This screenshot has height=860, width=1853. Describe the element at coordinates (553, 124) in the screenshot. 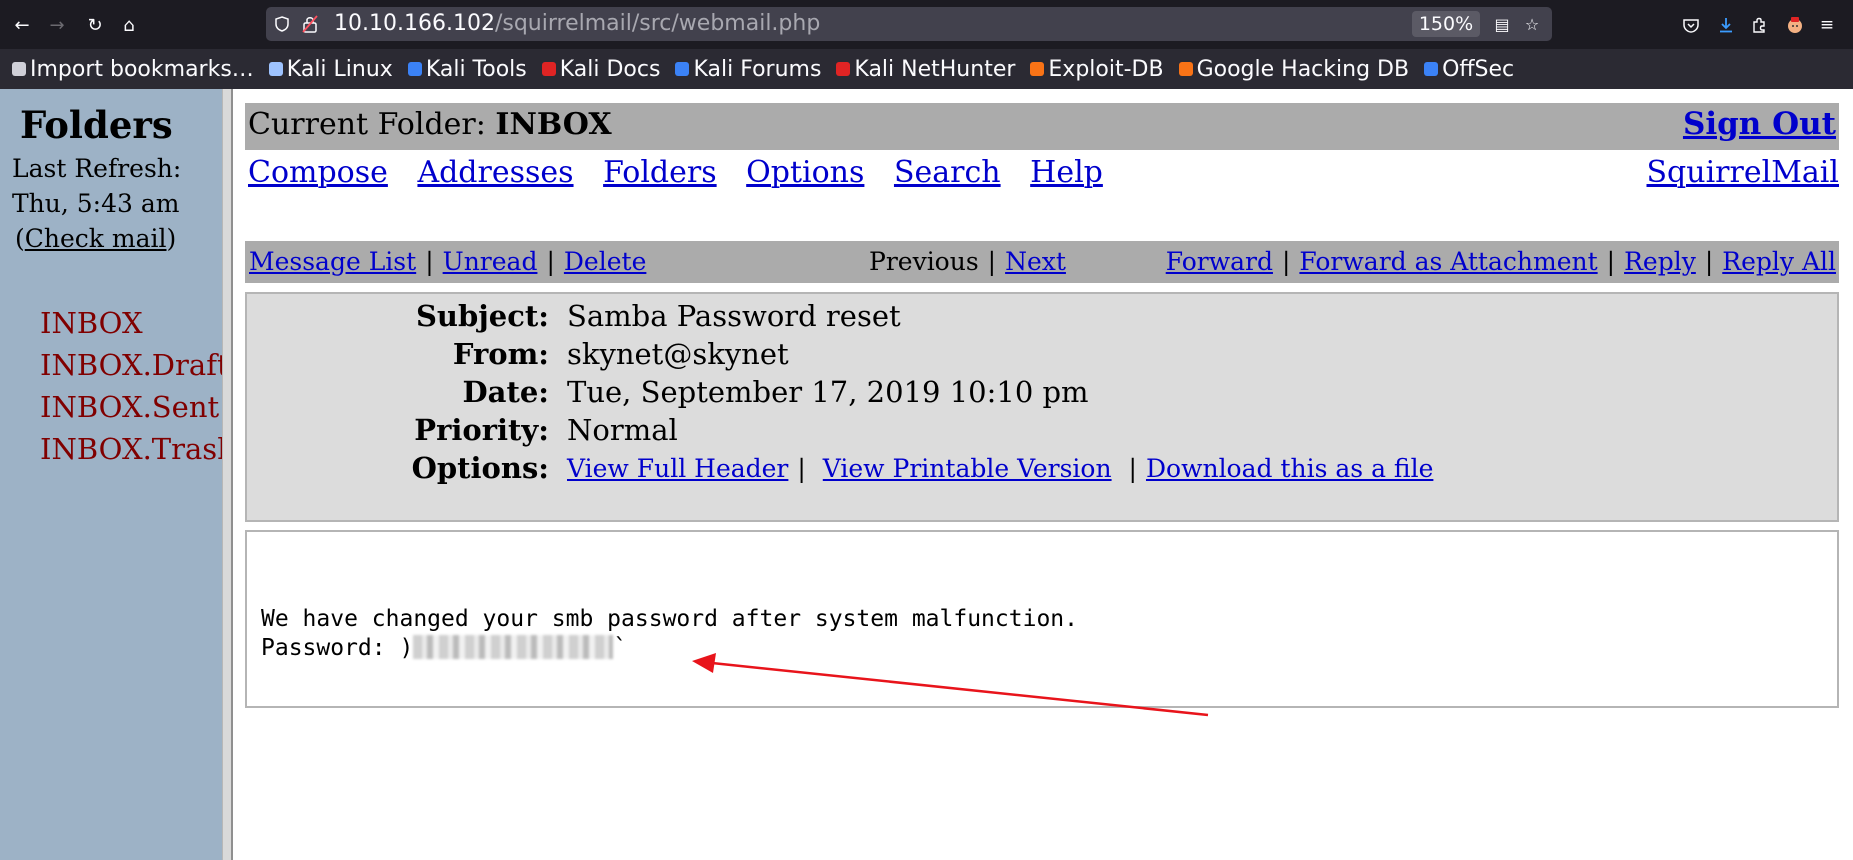

I see `current-folder-name: INBOX` at that location.